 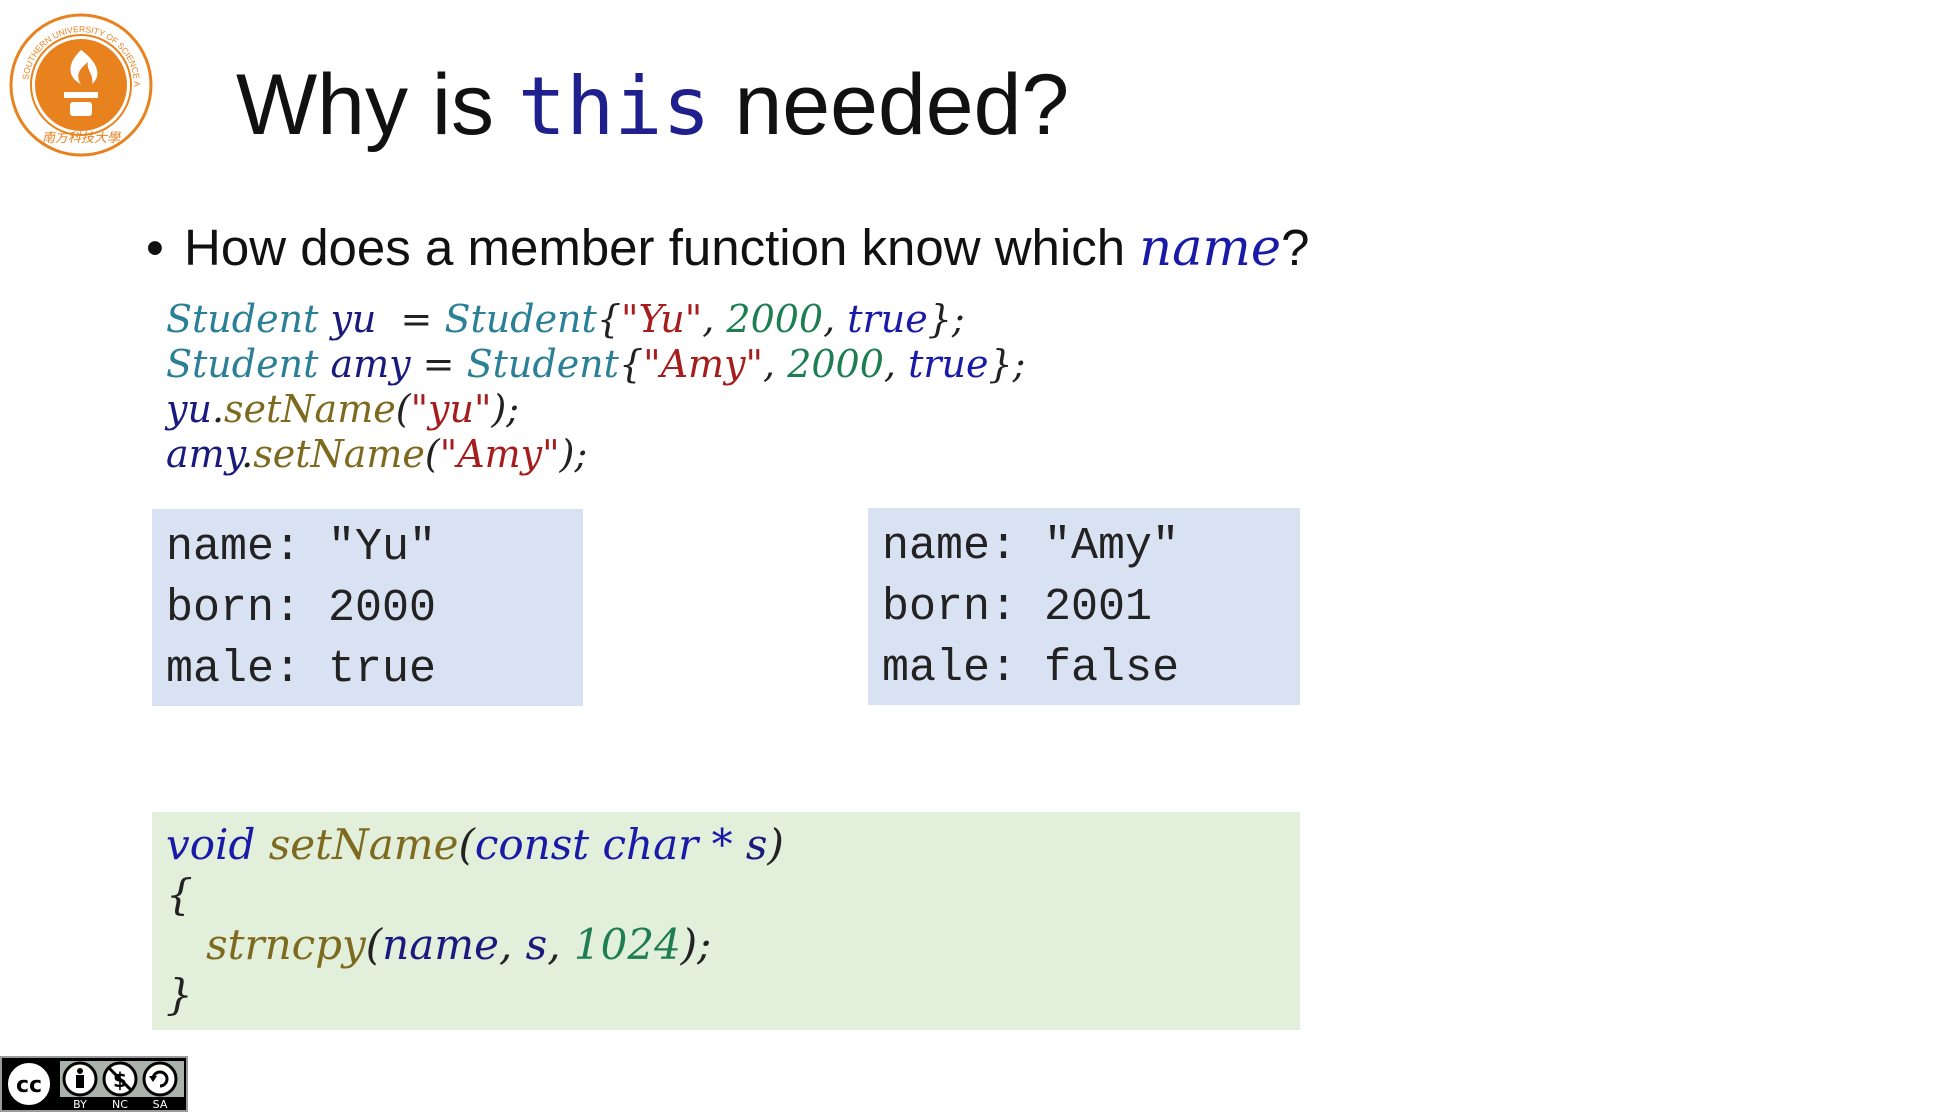 I want to click on object-yu-box: name: "Yu" born: 2000 male: true, so click(x=367, y=607).